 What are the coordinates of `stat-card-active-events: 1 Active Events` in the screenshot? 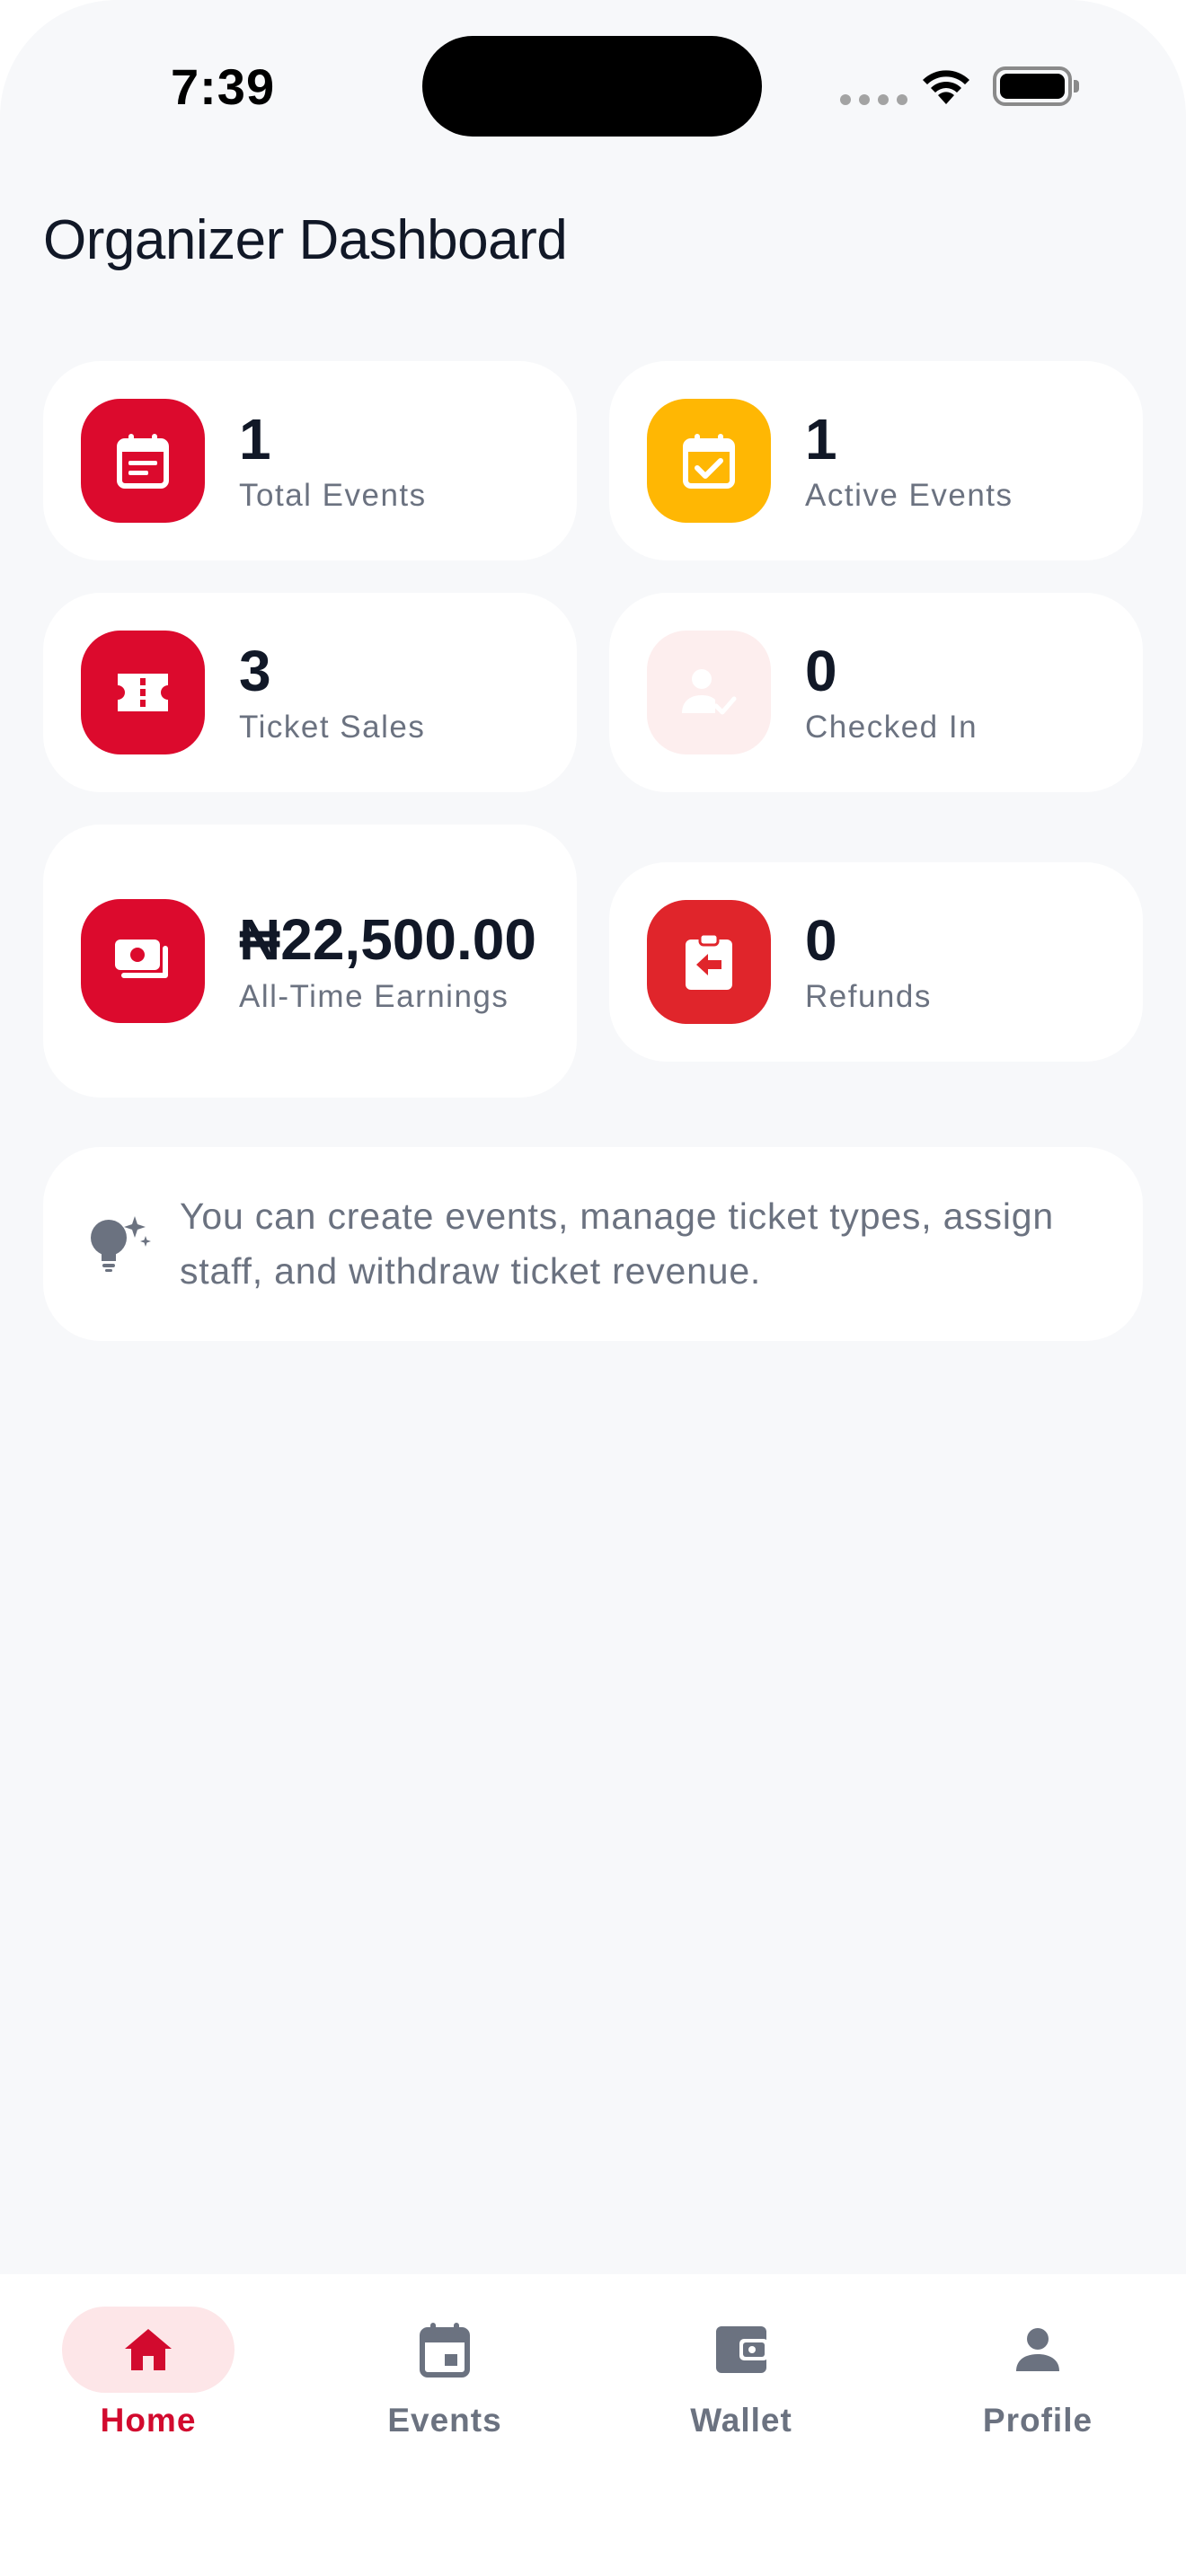 It's located at (876, 460).